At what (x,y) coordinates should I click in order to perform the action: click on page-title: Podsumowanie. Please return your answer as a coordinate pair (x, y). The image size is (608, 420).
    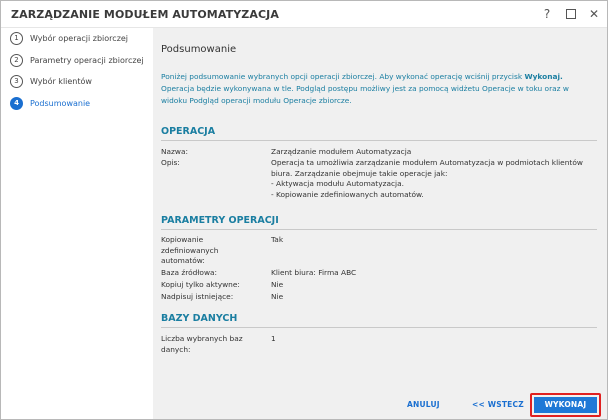
    Looking at the image, I should click on (199, 49).